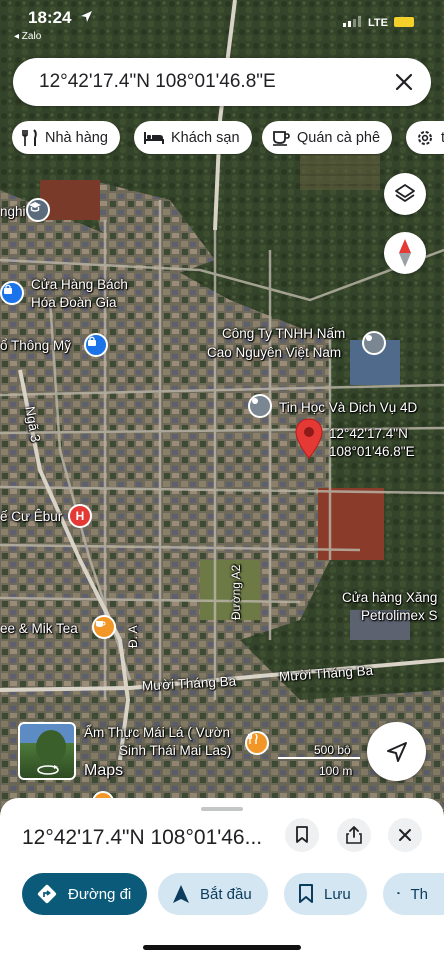 The width and height of the screenshot is (444, 960). What do you see at coordinates (86, 16) in the screenshot?
I see `location-arrow-icon` at bounding box center [86, 16].